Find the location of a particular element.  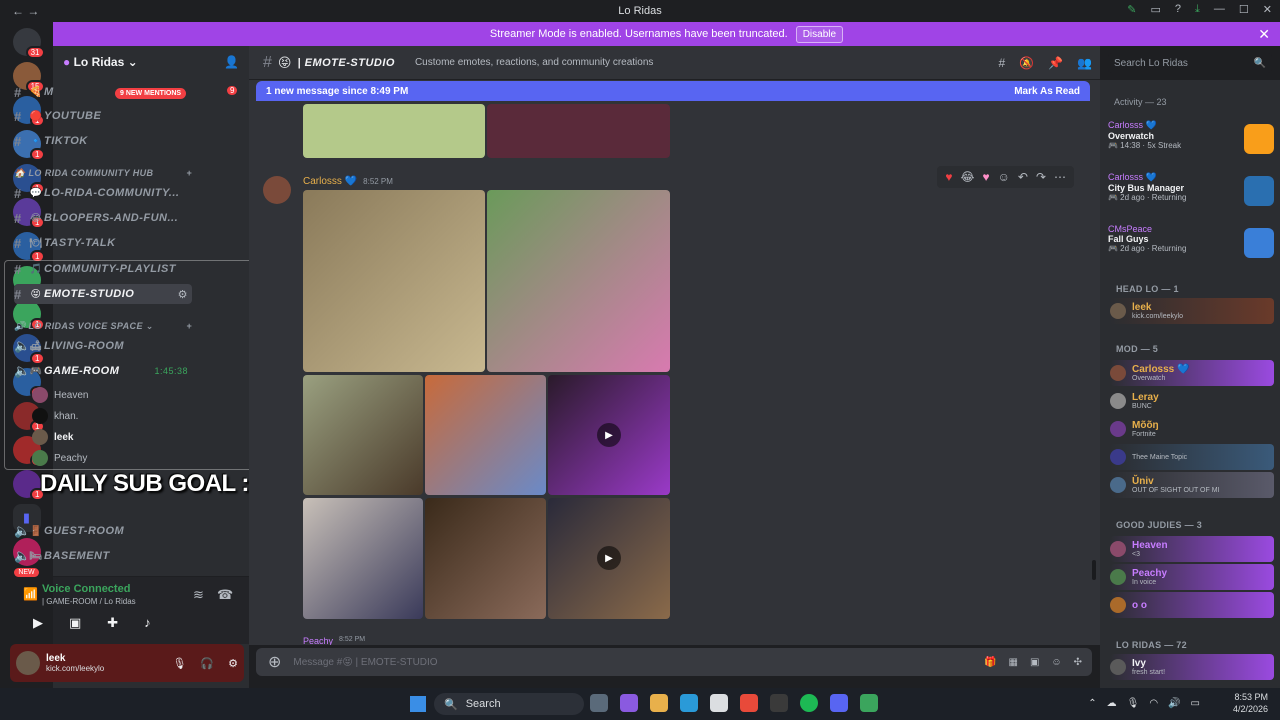

message-author: Peachy is located at coordinates (318, 640).